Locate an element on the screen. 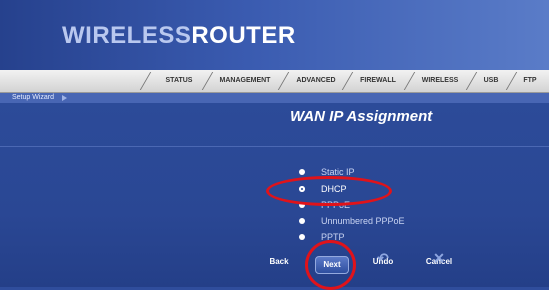 The image size is (549, 290). breadcrumb: Setup Wizard is located at coordinates (274, 98).